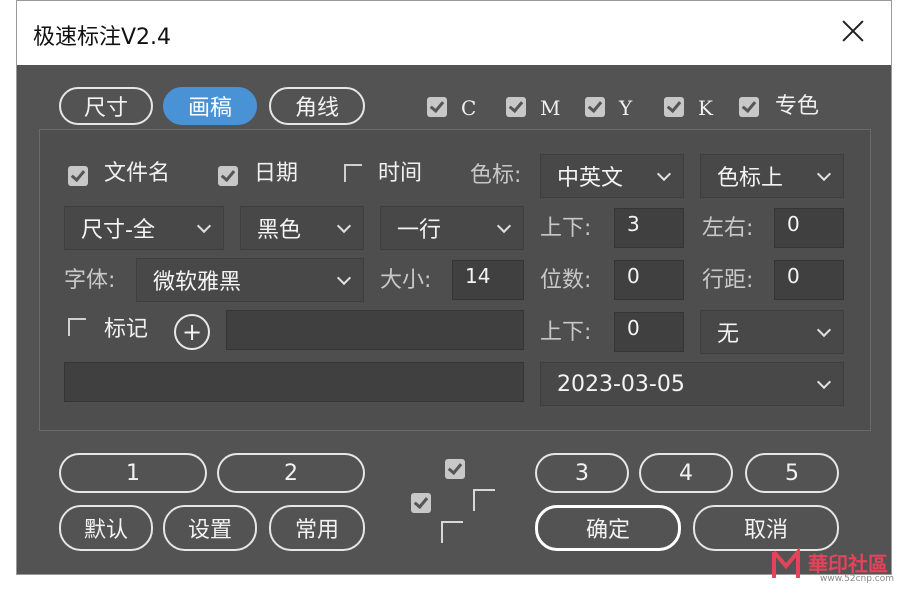 The width and height of the screenshot is (908, 590). What do you see at coordinates (452, 228) in the screenshot?
I see `lines-select: 一行` at bounding box center [452, 228].